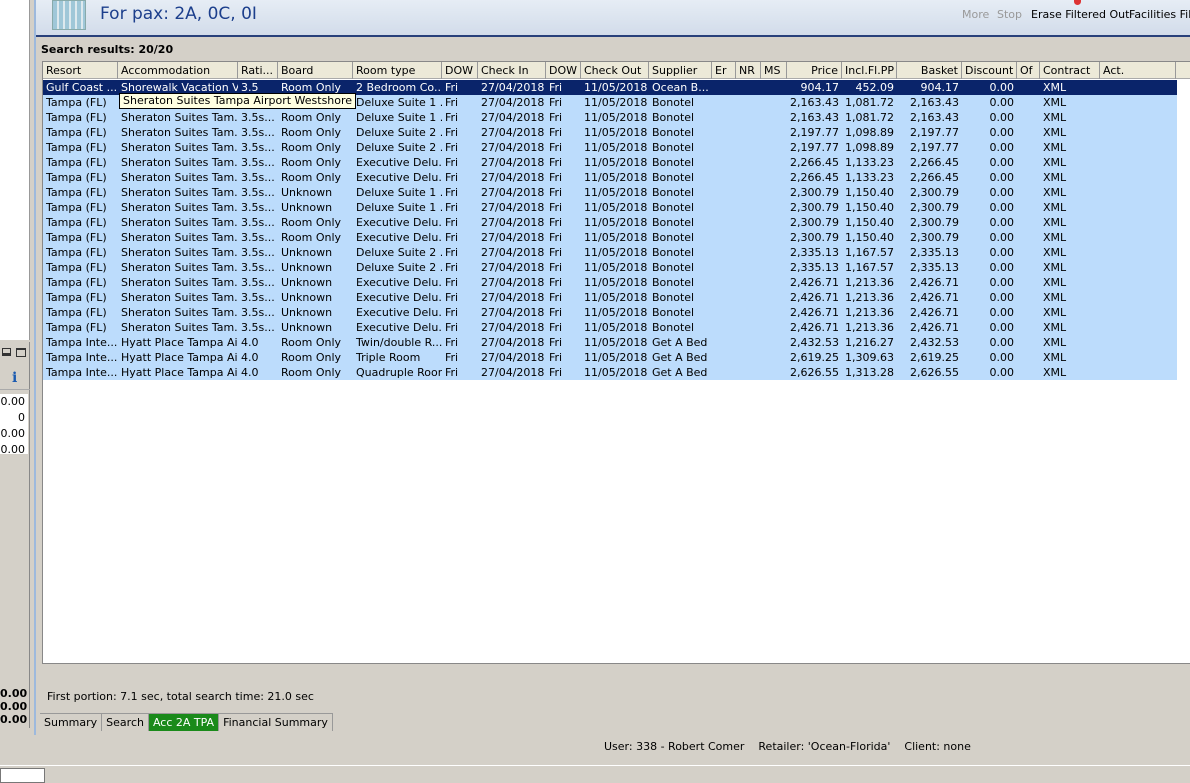  I want to click on more-button: More, so click(975, 14).